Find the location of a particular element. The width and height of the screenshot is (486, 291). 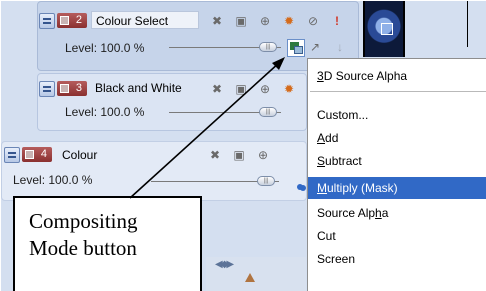

track-name-field: Colour is located at coordinates (124, 154).